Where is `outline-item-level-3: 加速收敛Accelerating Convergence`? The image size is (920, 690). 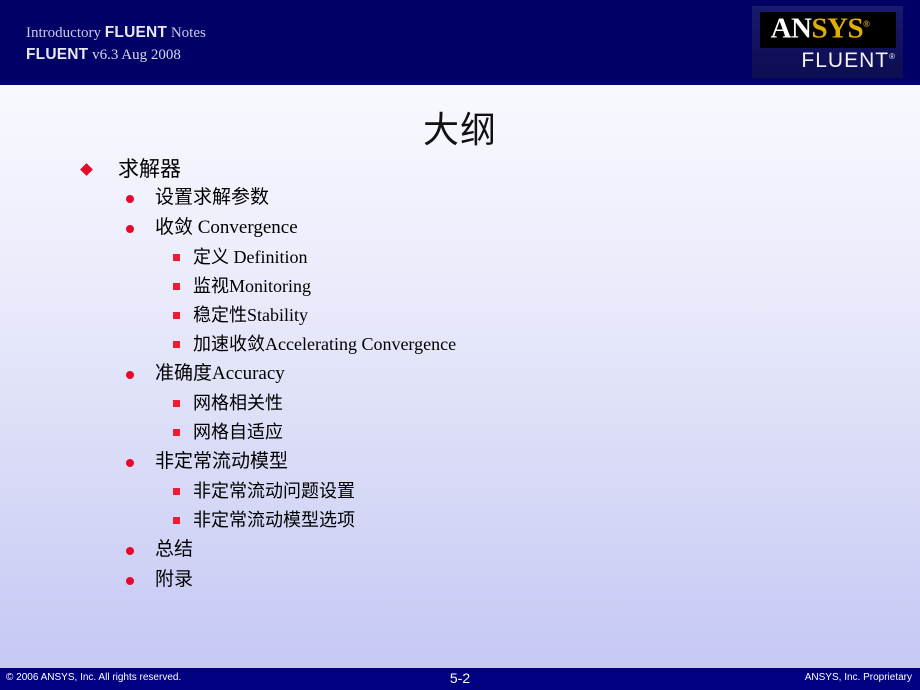
outline-item-level-3: 加速收敛Accelerating Convergence is located at coordinates (460, 344).